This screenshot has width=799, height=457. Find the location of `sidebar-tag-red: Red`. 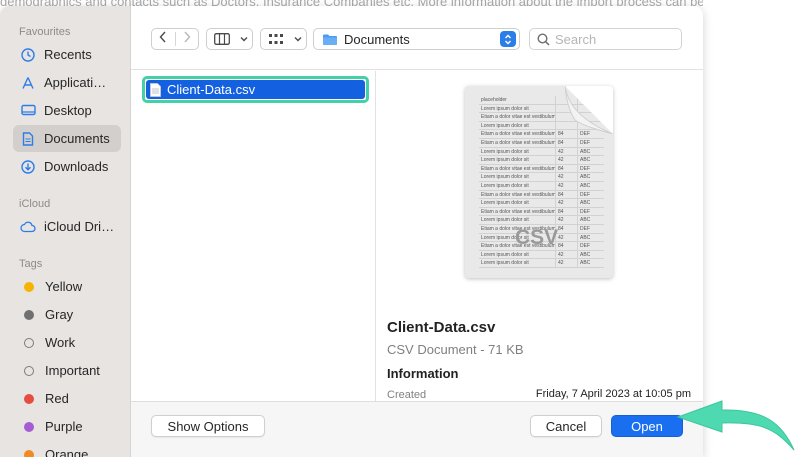

sidebar-tag-red: Red is located at coordinates (67, 398).